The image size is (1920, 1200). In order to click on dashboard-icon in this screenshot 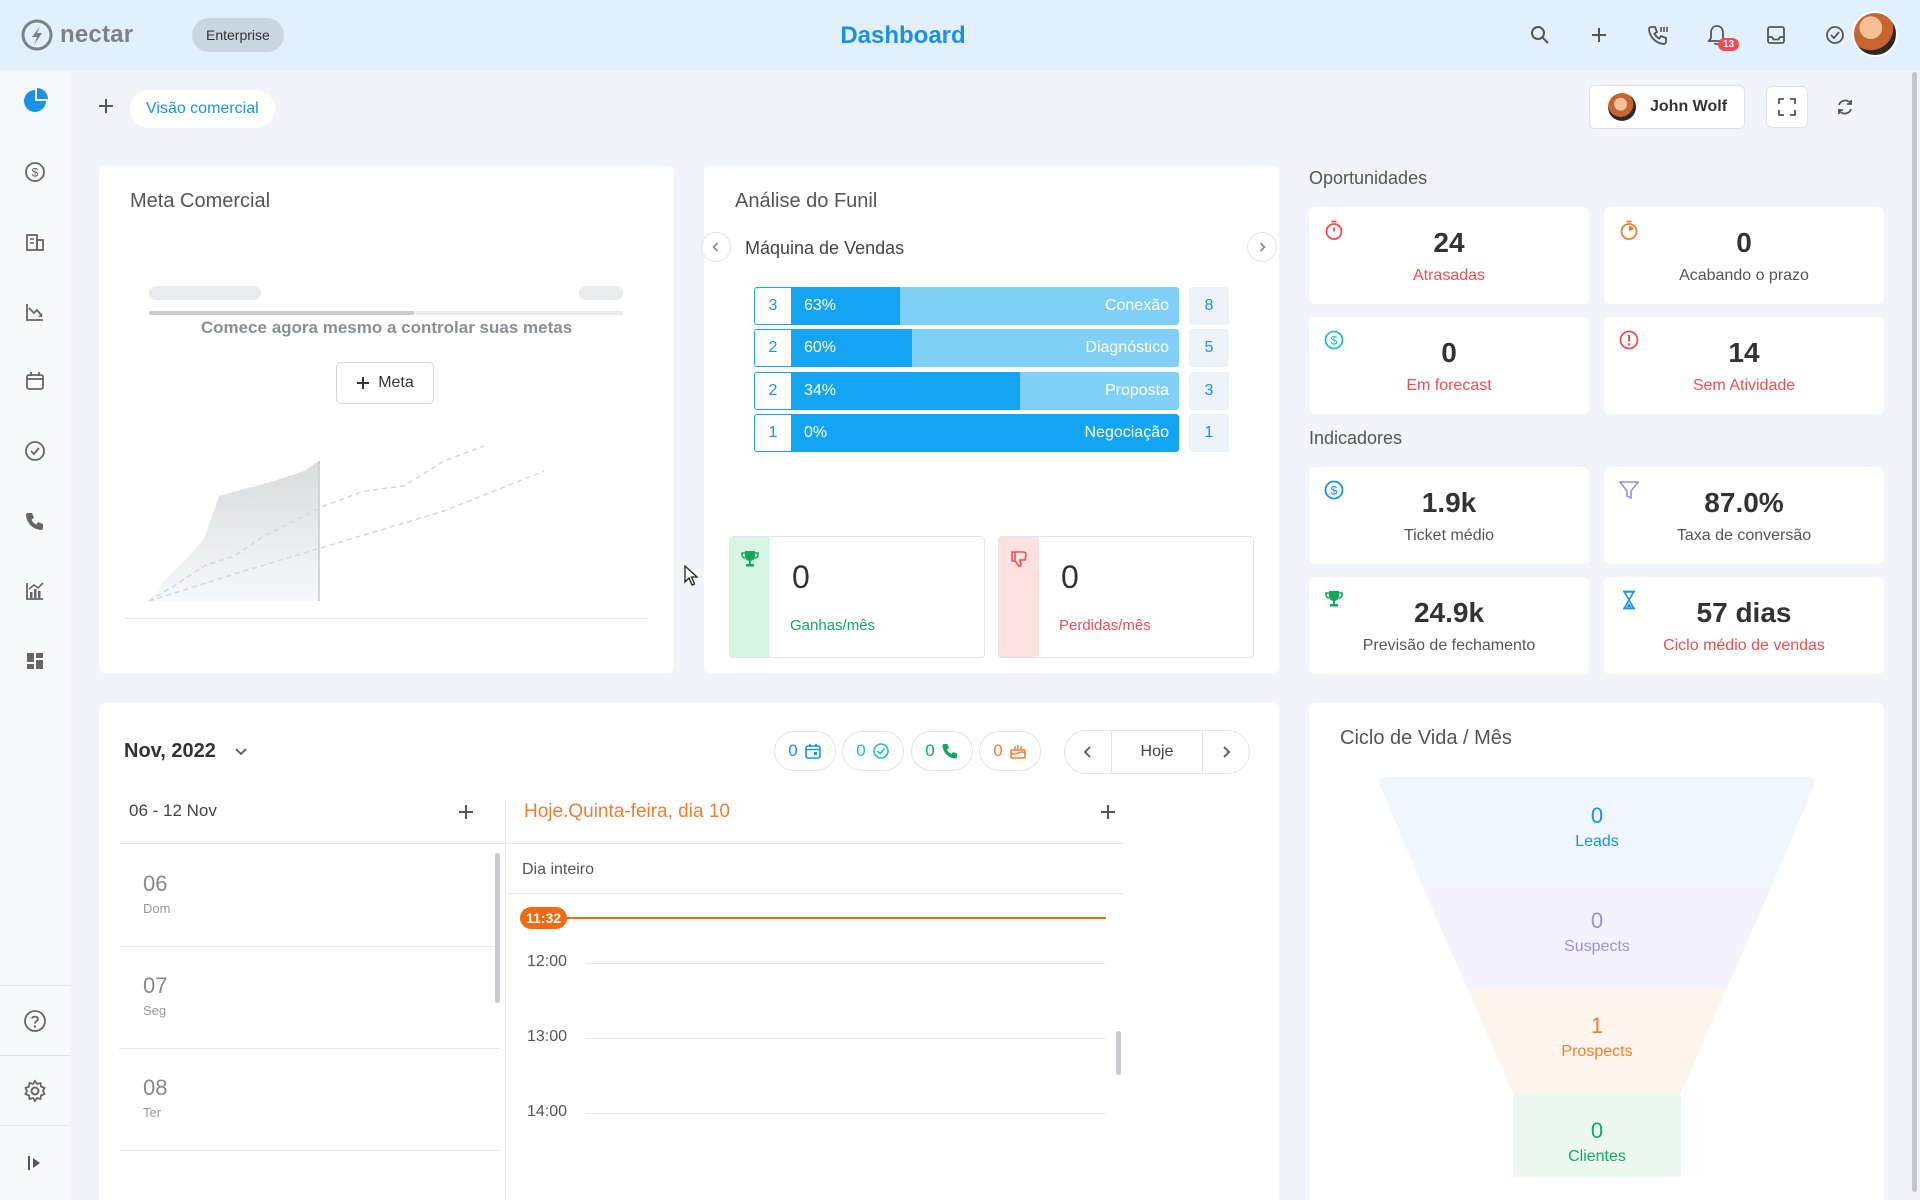, I will do `click(35, 661)`.